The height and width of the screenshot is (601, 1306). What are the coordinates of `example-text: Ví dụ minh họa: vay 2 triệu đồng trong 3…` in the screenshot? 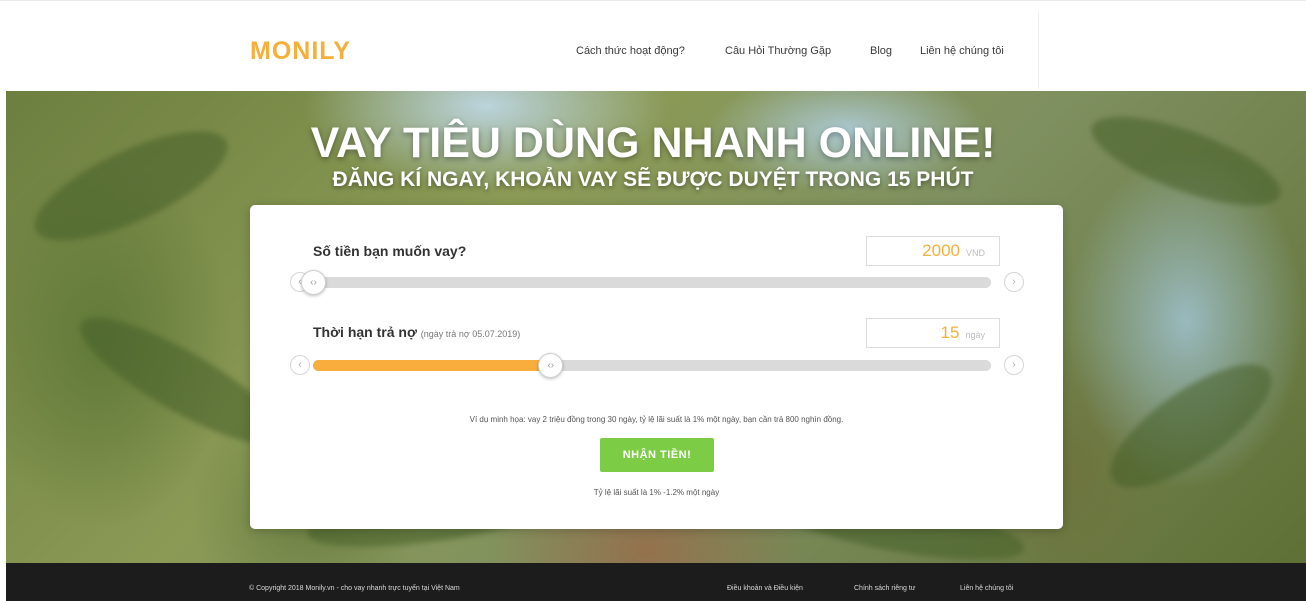 It's located at (656, 419).